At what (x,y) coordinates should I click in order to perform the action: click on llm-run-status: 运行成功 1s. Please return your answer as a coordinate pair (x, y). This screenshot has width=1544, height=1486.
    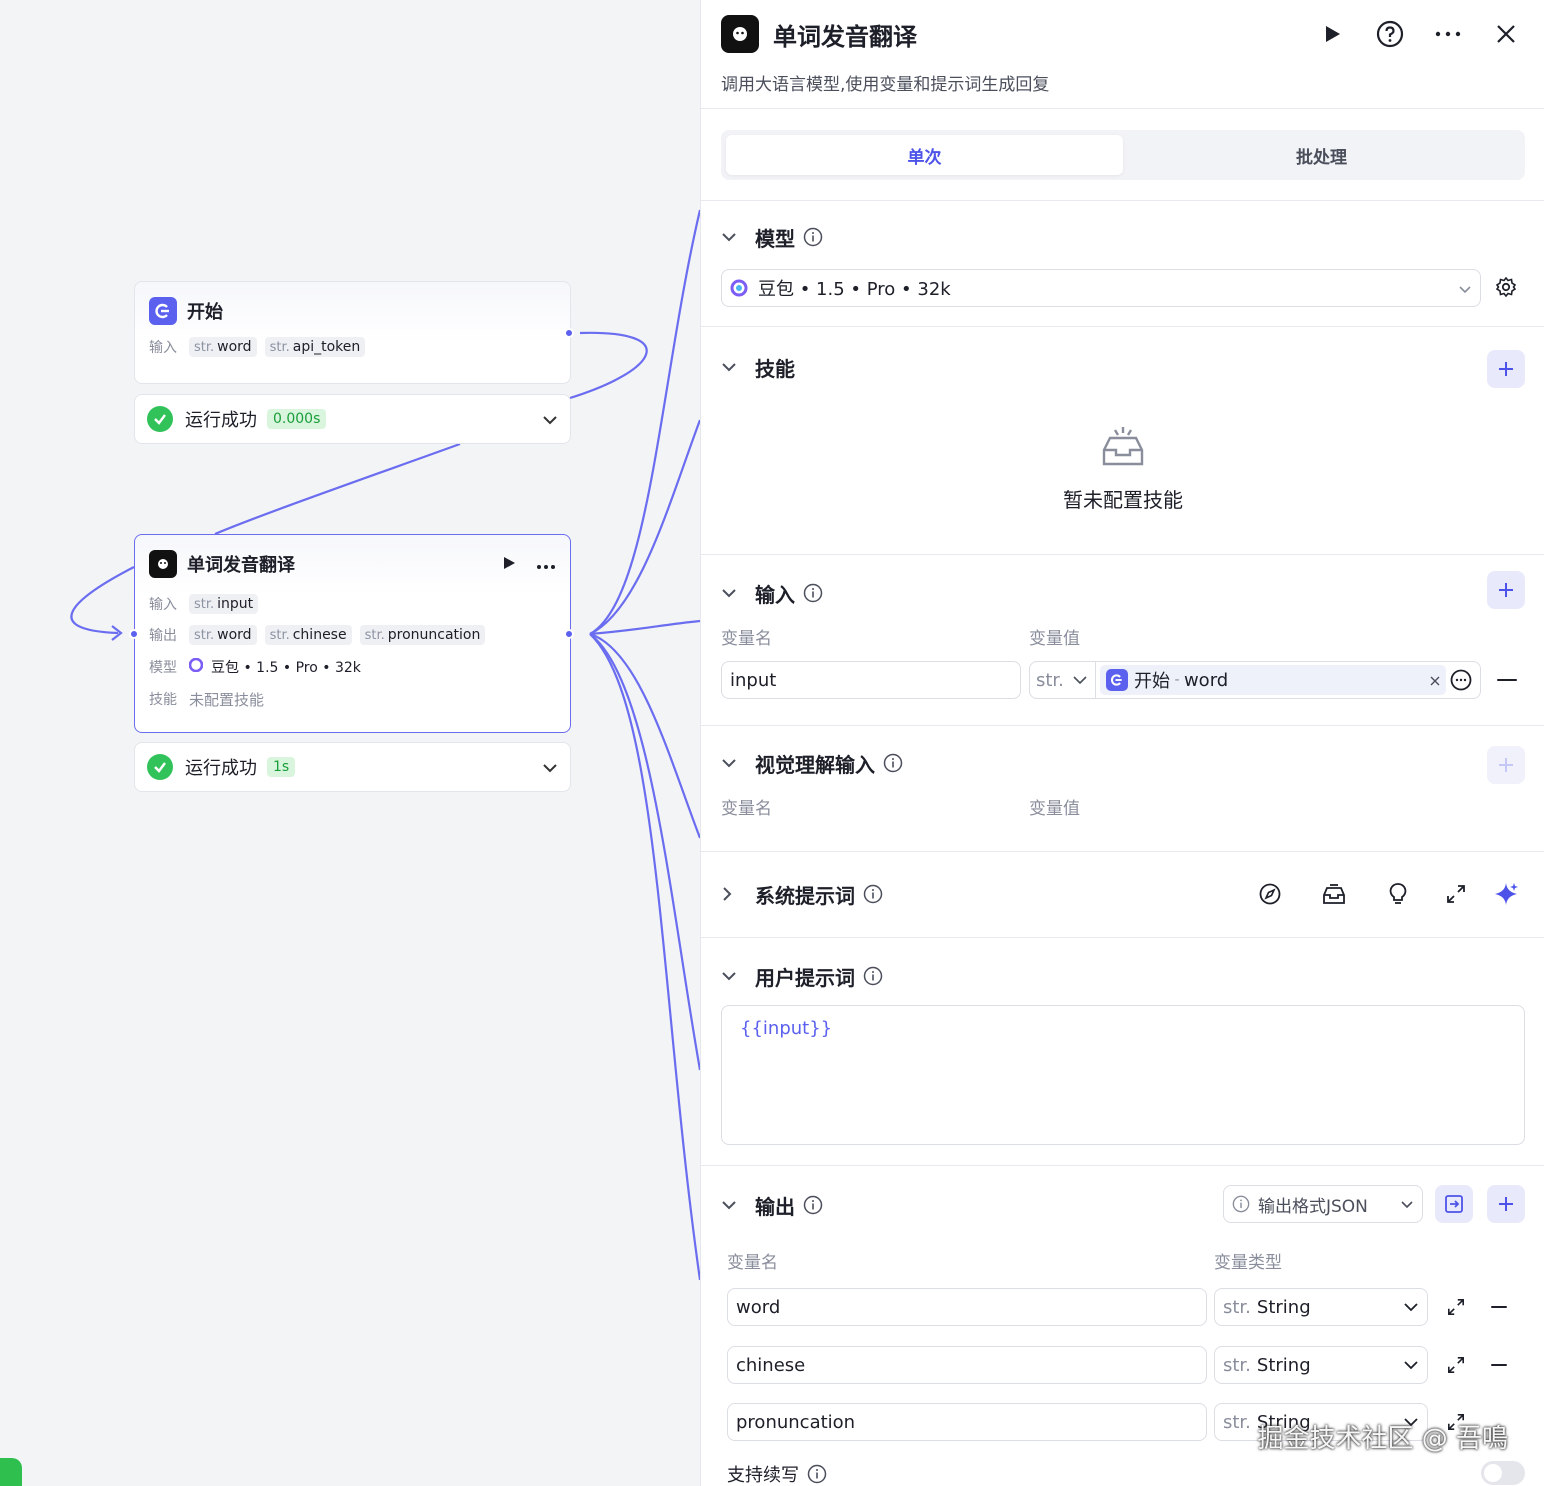
    Looking at the image, I should click on (352, 767).